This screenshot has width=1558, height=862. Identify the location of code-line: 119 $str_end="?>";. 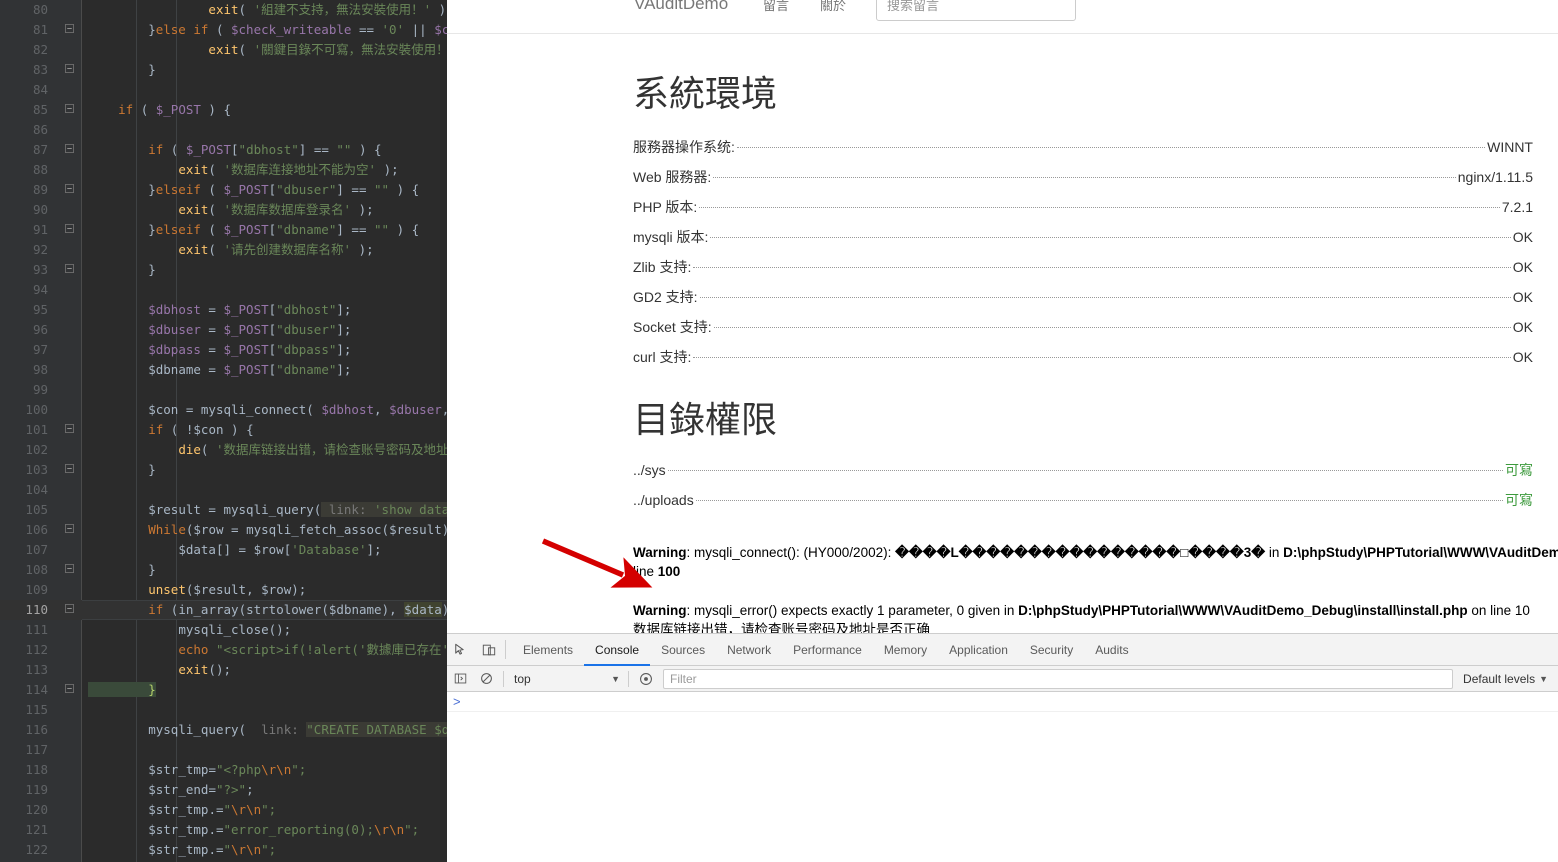
(223, 790).